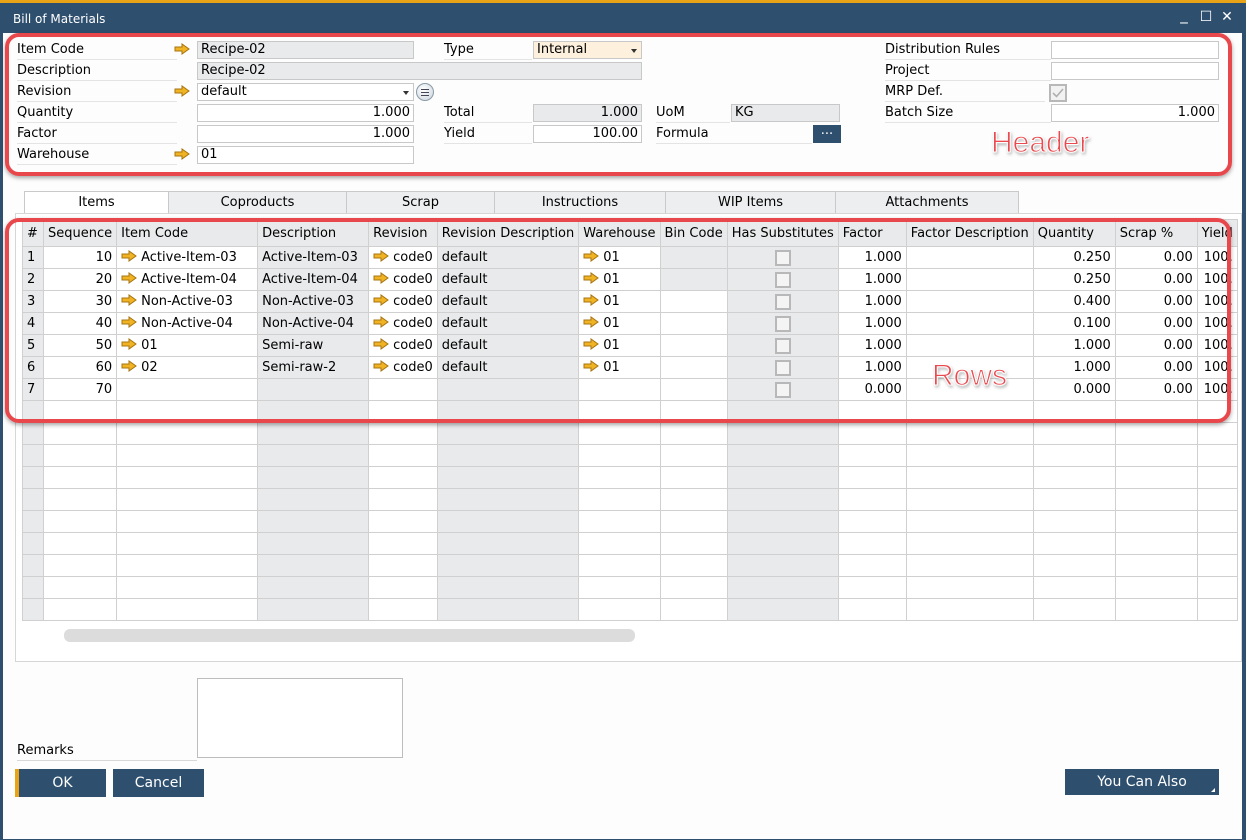 The width and height of the screenshot is (1246, 840). I want to click on horizontal-scrollbar, so click(349, 635).